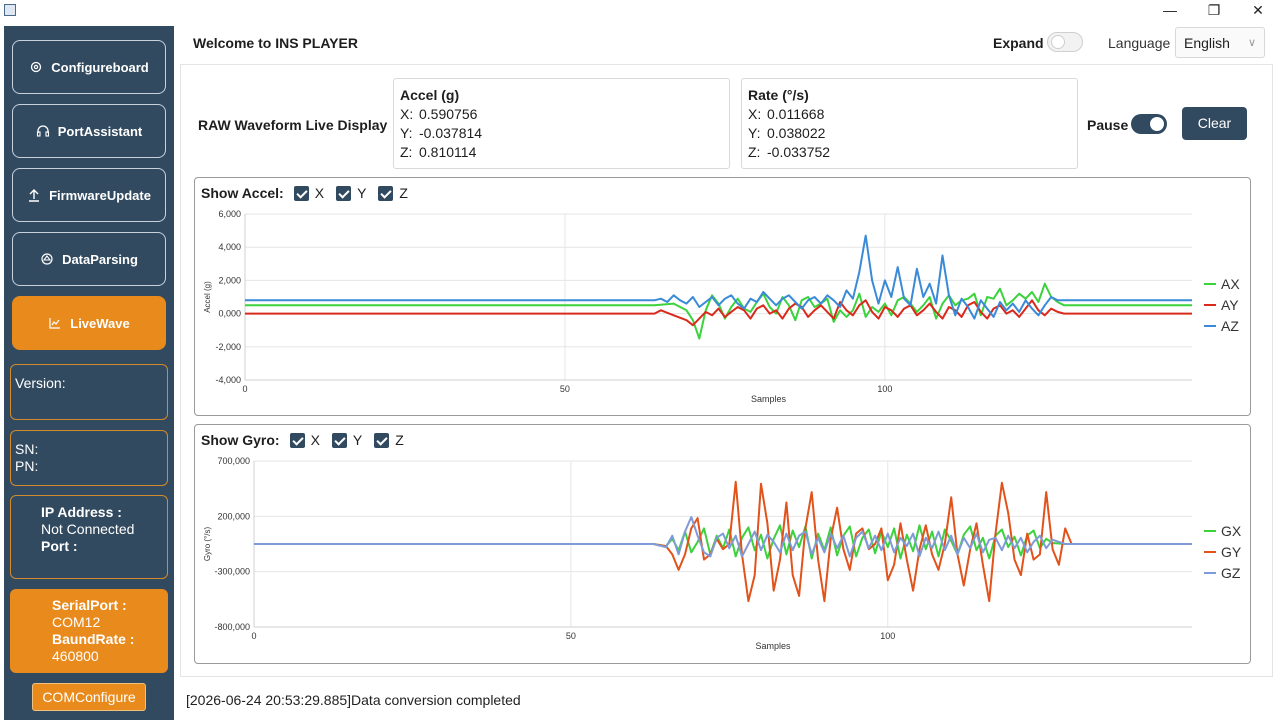  I want to click on legend-label-ax: AX, so click(1230, 284).